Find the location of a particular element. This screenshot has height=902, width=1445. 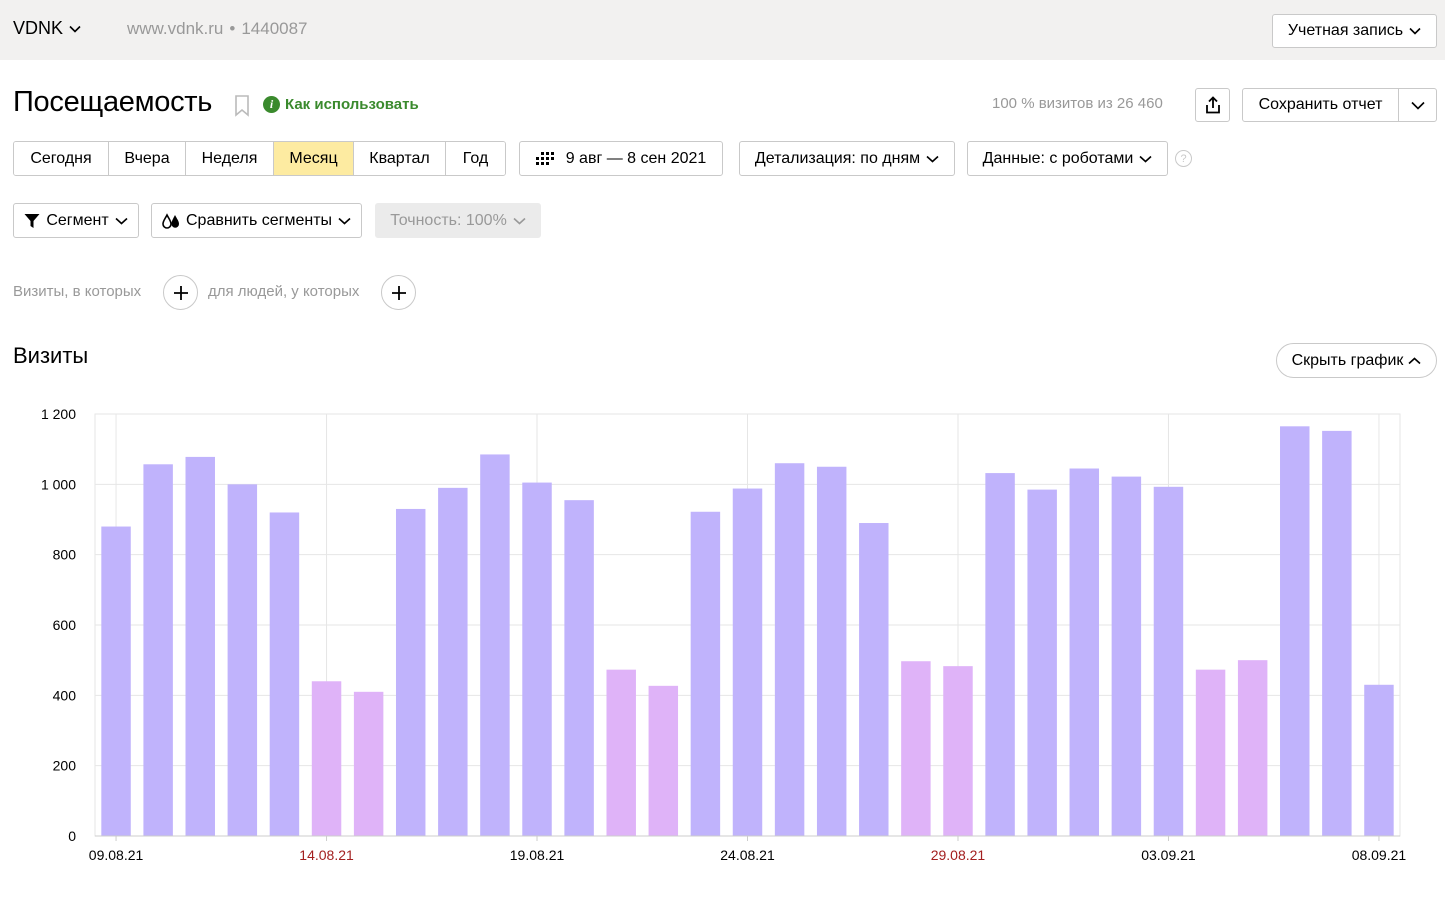

segment-label: Сегмент is located at coordinates (77, 220).